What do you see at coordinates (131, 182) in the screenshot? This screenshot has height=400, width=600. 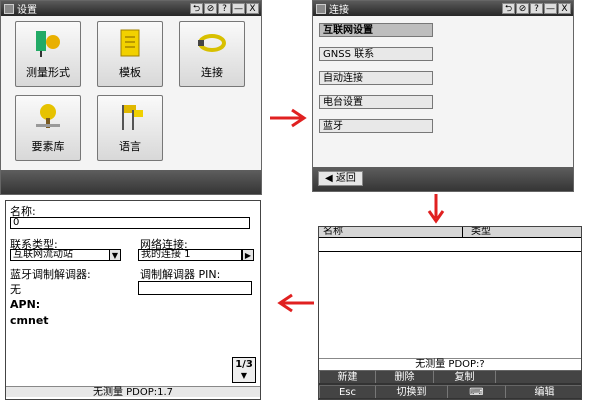 I see `bottom-bar` at bounding box center [131, 182].